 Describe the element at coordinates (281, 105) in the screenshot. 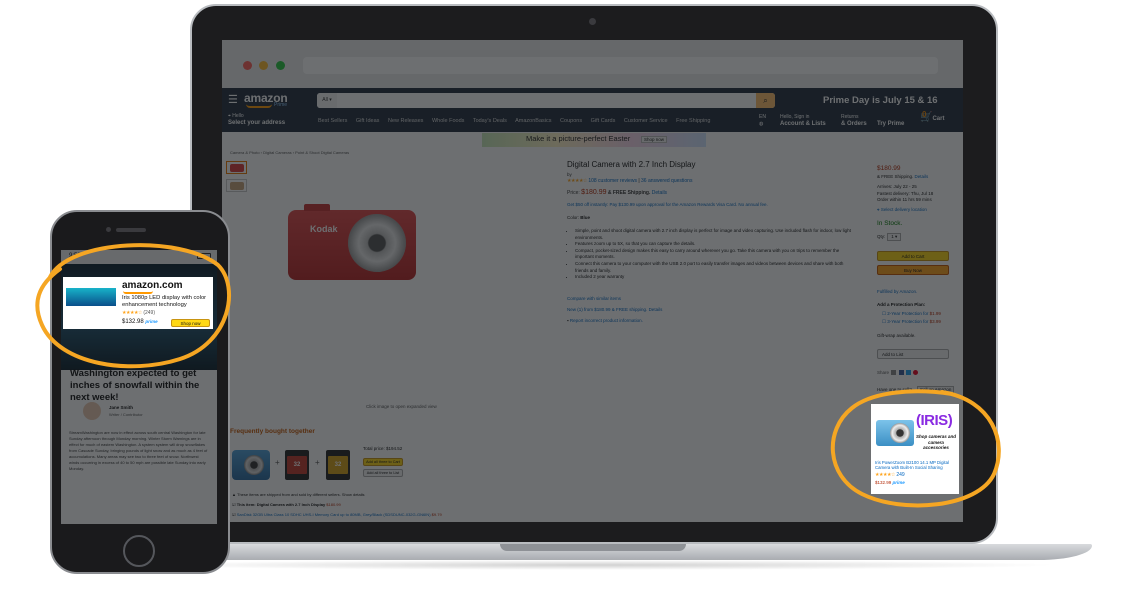

I see `logo-sub: Prime` at that location.